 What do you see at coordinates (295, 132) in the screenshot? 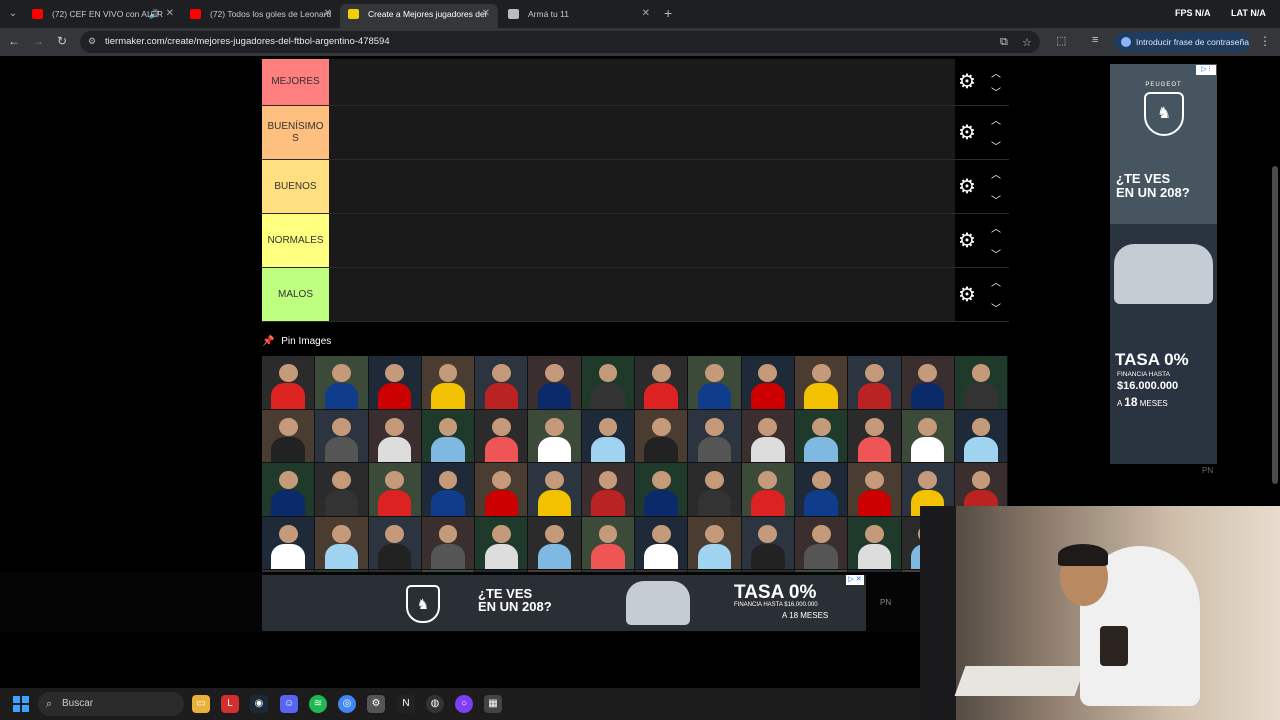
I see `tier-label: BUENÍSIMOS` at bounding box center [295, 132].